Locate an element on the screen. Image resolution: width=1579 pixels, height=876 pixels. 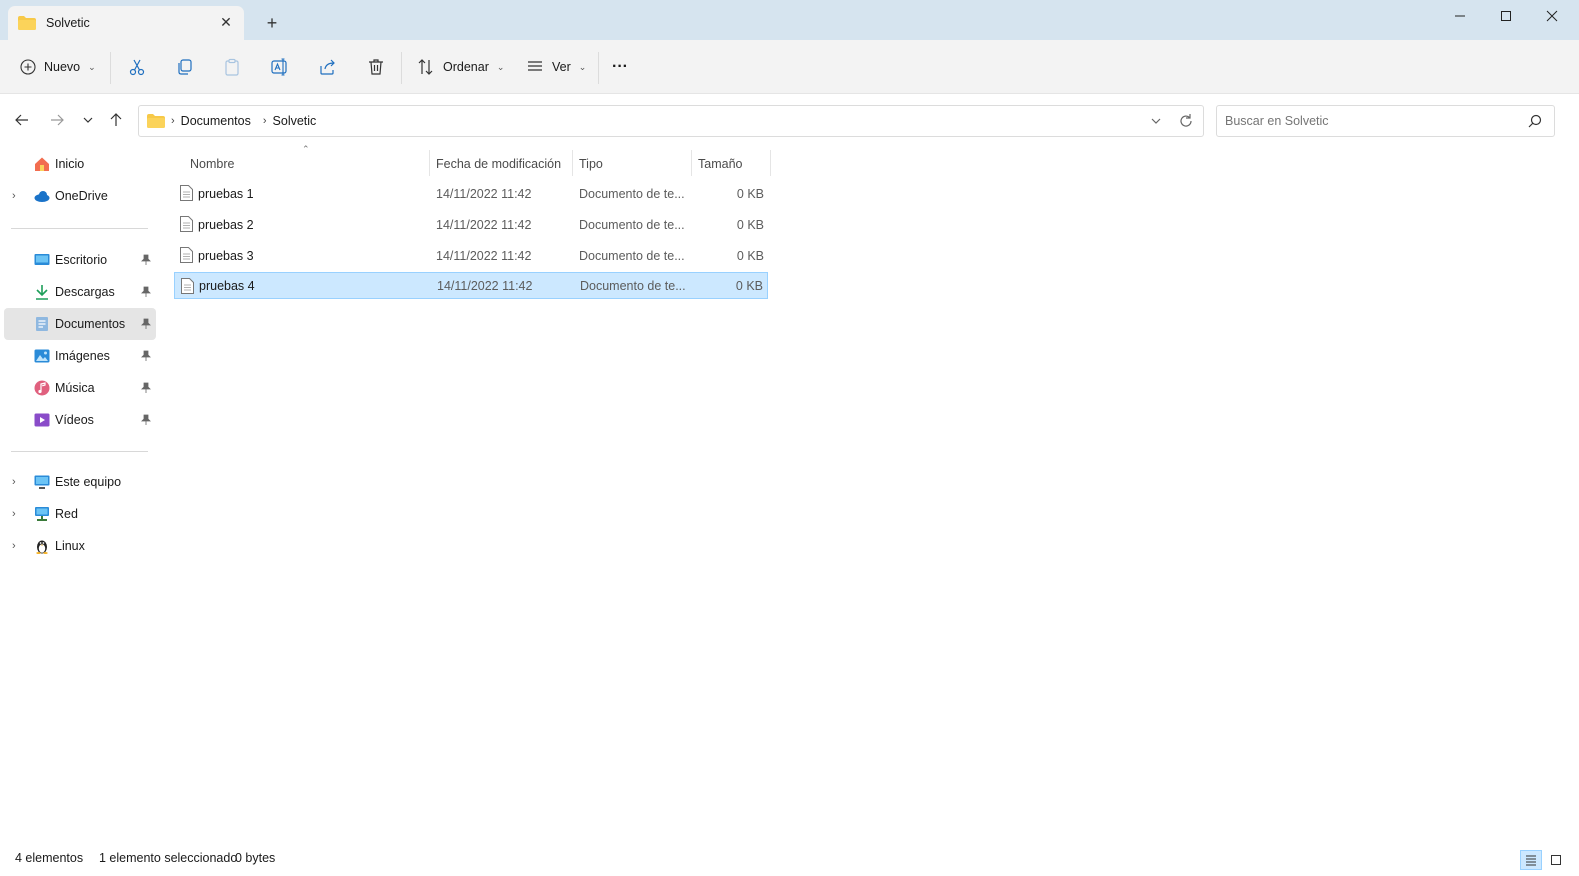
address-row: › Documentos › Solvetic is located at coordinates (789, 120).